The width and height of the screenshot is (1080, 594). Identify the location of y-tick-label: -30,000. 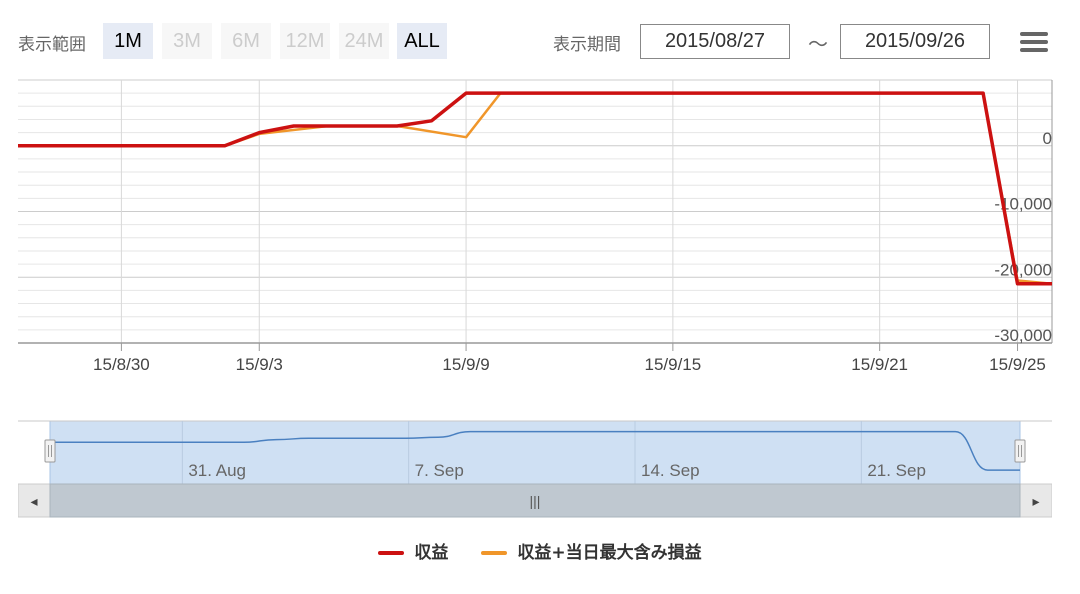
(1023, 335).